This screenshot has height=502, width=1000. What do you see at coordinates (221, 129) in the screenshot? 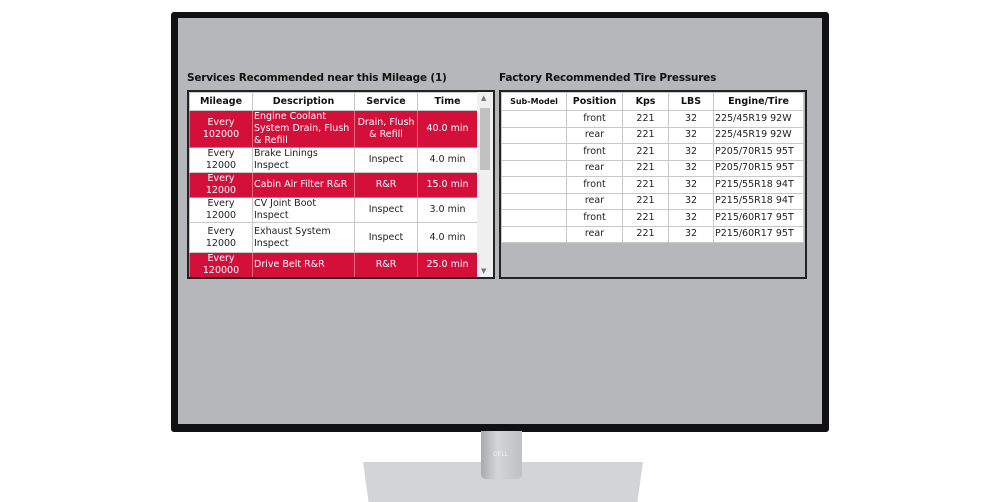
I see `mileage-cell: Every 102000` at bounding box center [221, 129].